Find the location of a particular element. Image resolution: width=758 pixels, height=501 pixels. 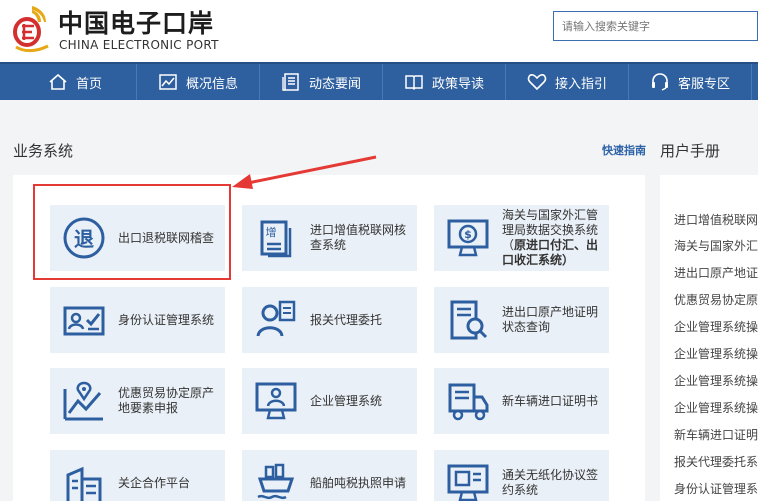

manual-item: 优惠贸易协定原产 is located at coordinates (716, 299).